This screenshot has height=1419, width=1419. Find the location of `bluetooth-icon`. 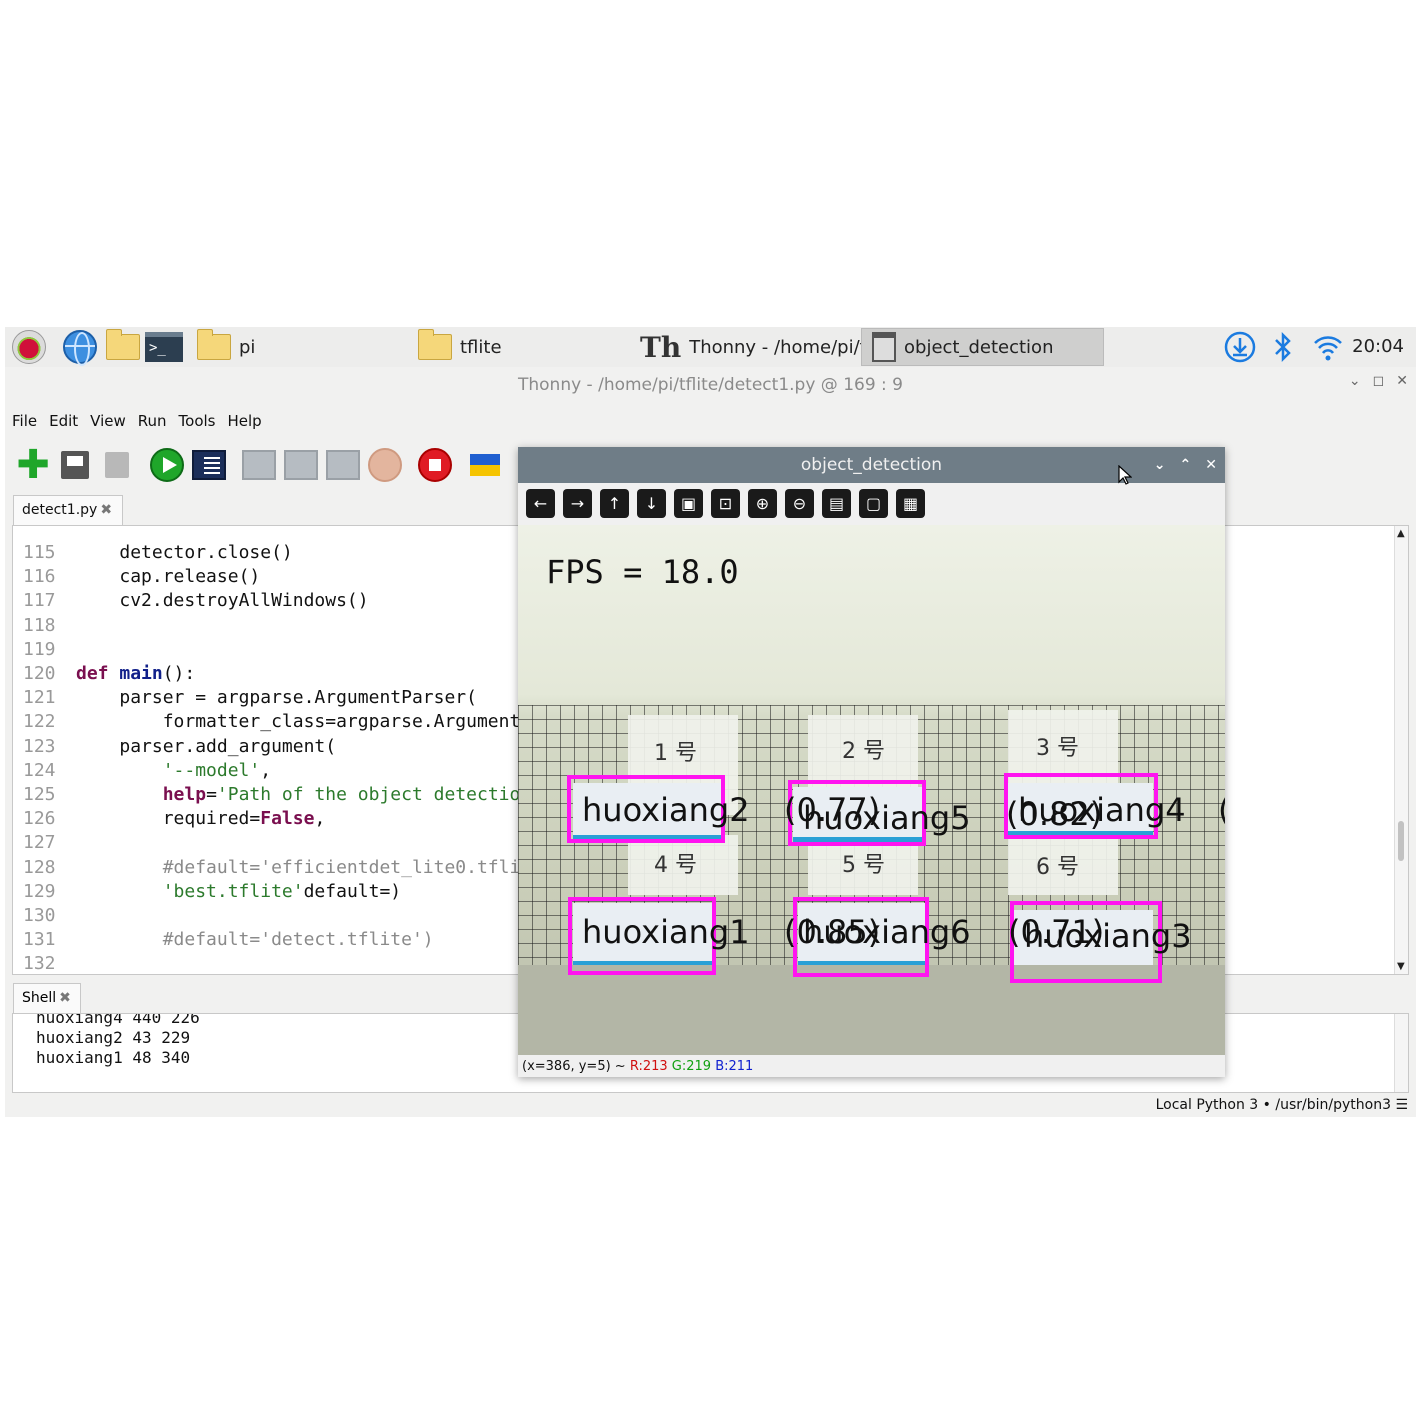

bluetooth-icon is located at coordinates (1283, 347).